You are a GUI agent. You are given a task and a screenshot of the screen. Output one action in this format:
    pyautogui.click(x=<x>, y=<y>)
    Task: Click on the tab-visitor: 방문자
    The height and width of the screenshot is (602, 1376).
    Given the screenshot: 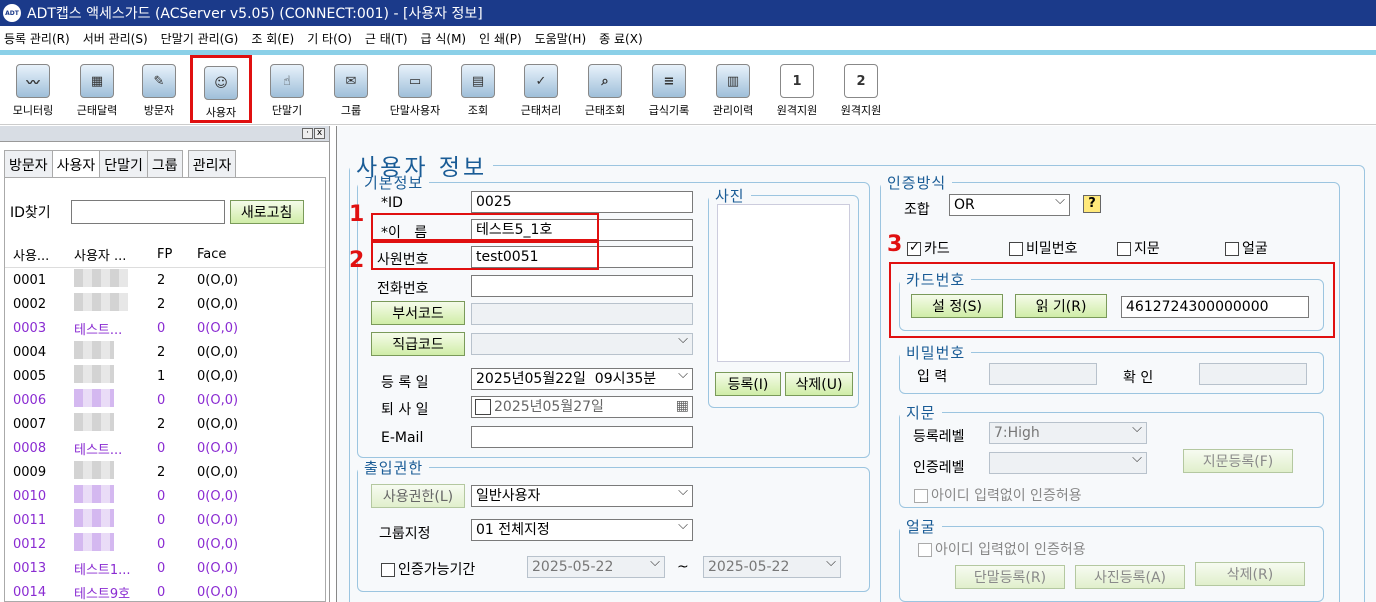 What is the action you would take?
    pyautogui.click(x=28, y=164)
    